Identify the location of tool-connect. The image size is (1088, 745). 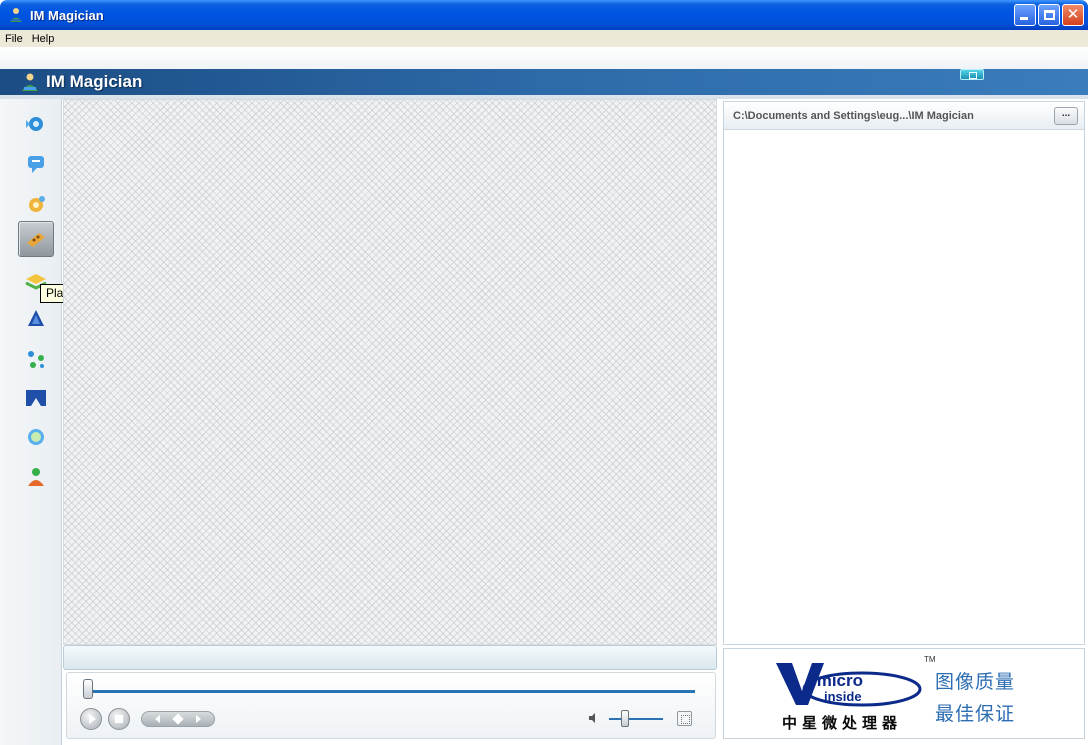
(36, 359).